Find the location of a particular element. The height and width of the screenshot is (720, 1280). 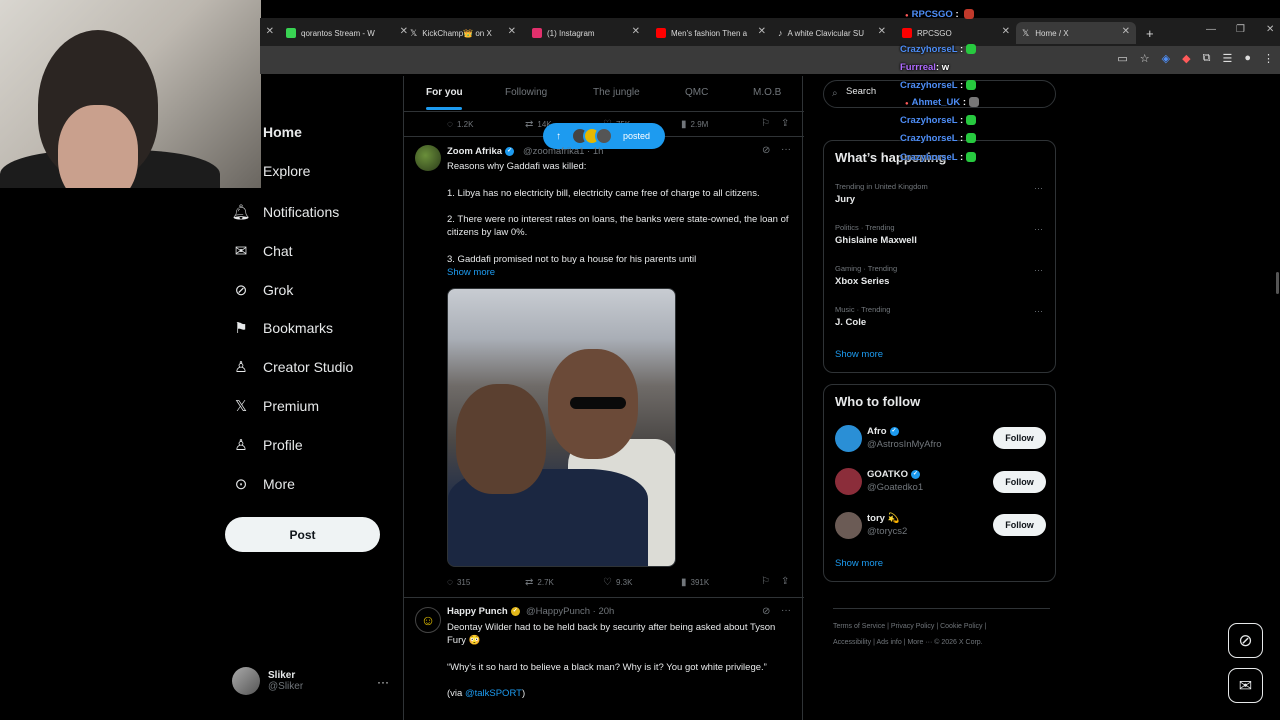

bookmark-icon: ⚐ is located at coordinates (765, 581).